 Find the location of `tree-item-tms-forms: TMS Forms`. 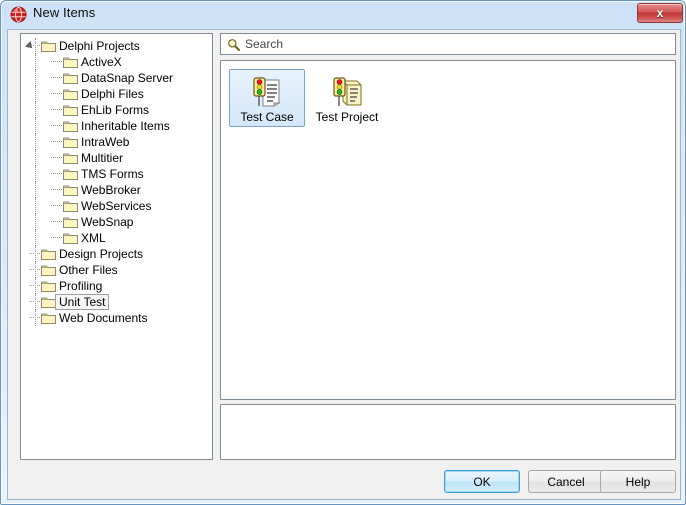

tree-item-tms-forms: TMS Forms is located at coordinates (116, 174).